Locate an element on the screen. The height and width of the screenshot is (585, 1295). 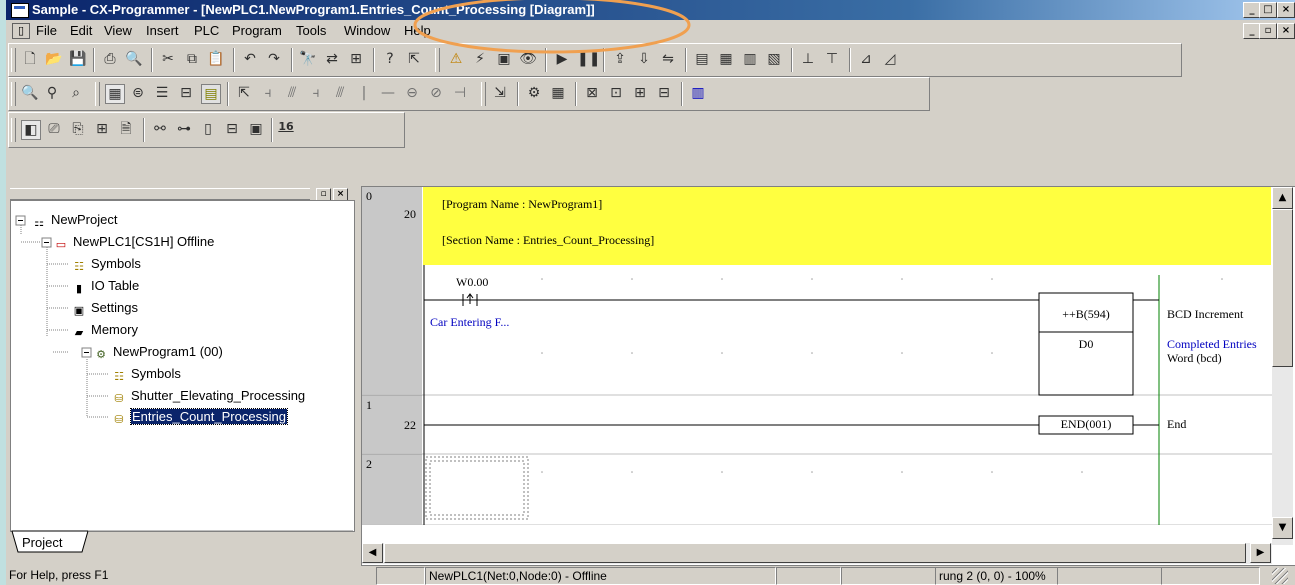
find-icon: 🔭 is located at coordinates (308, 59).